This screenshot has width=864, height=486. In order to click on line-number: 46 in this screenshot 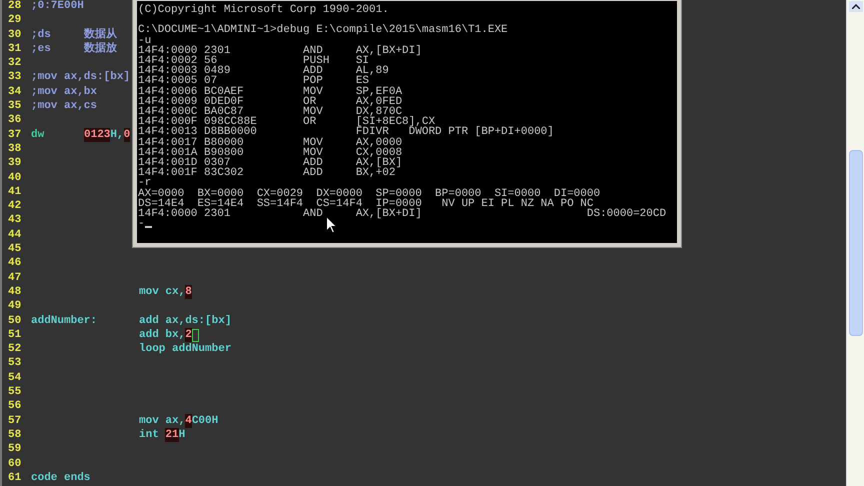, I will do `click(15, 263)`.